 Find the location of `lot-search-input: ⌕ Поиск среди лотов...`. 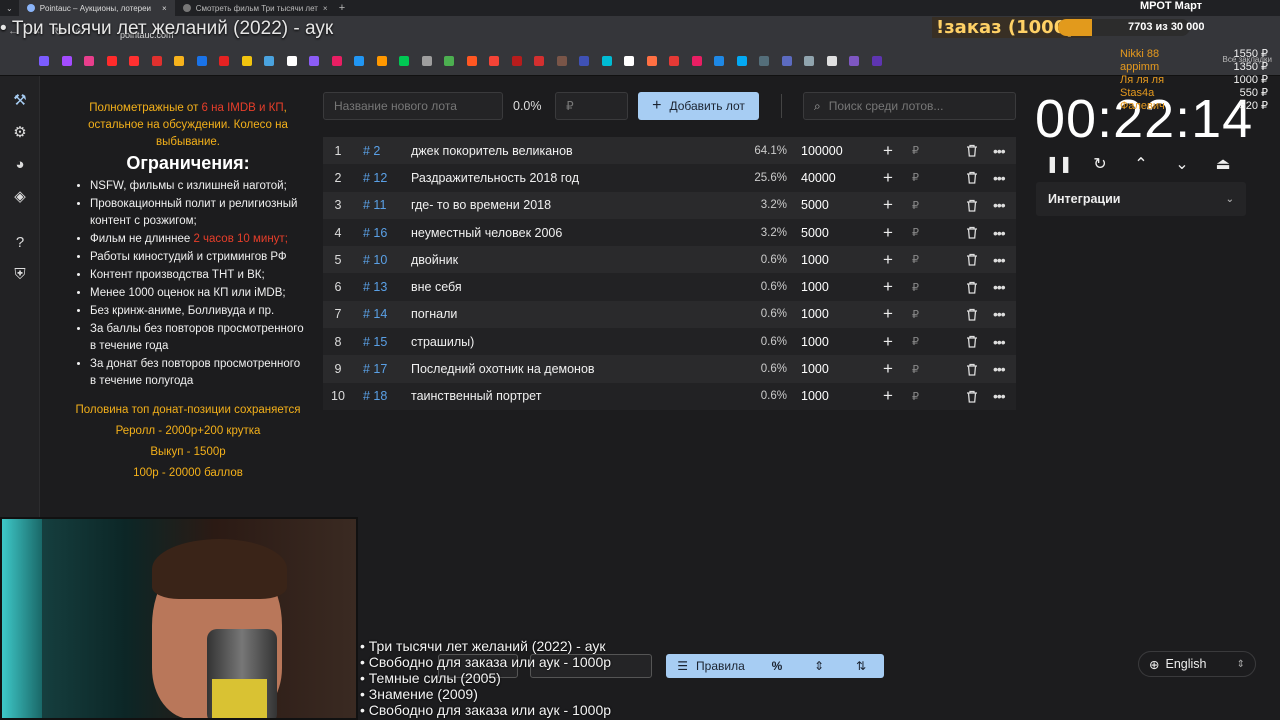

lot-search-input: ⌕ Поиск среди лотов... is located at coordinates (909, 106).